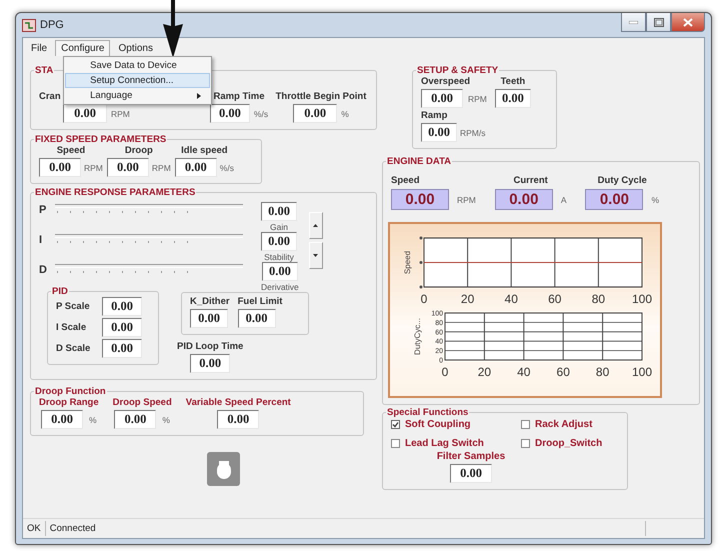 The width and height of the screenshot is (725, 551). Describe the element at coordinates (445, 372) in the screenshot. I see `tick-label: 0` at that location.